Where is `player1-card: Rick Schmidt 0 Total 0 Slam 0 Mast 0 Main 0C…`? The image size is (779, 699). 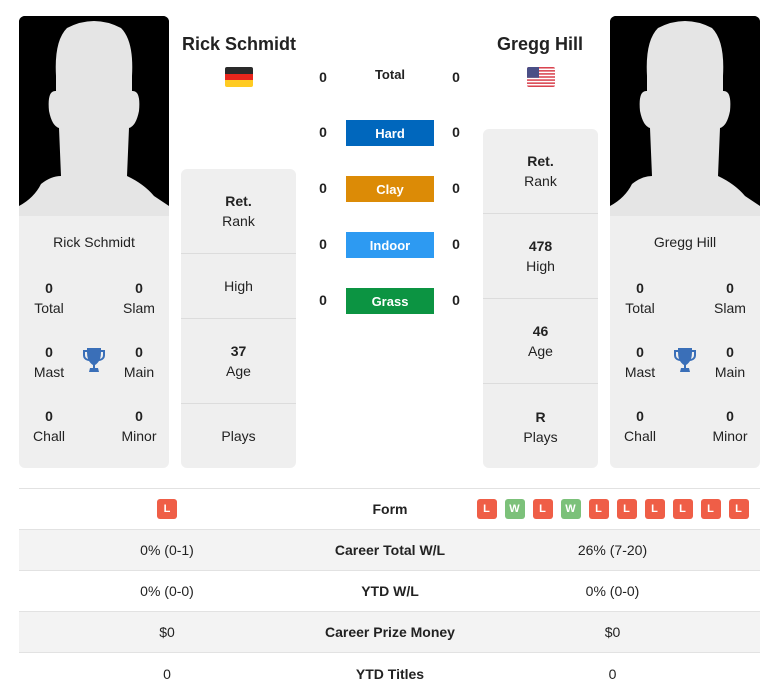 player1-card: Rick Schmidt 0 Total 0 Slam 0 Mast 0 Main 0C… is located at coordinates (94, 242).